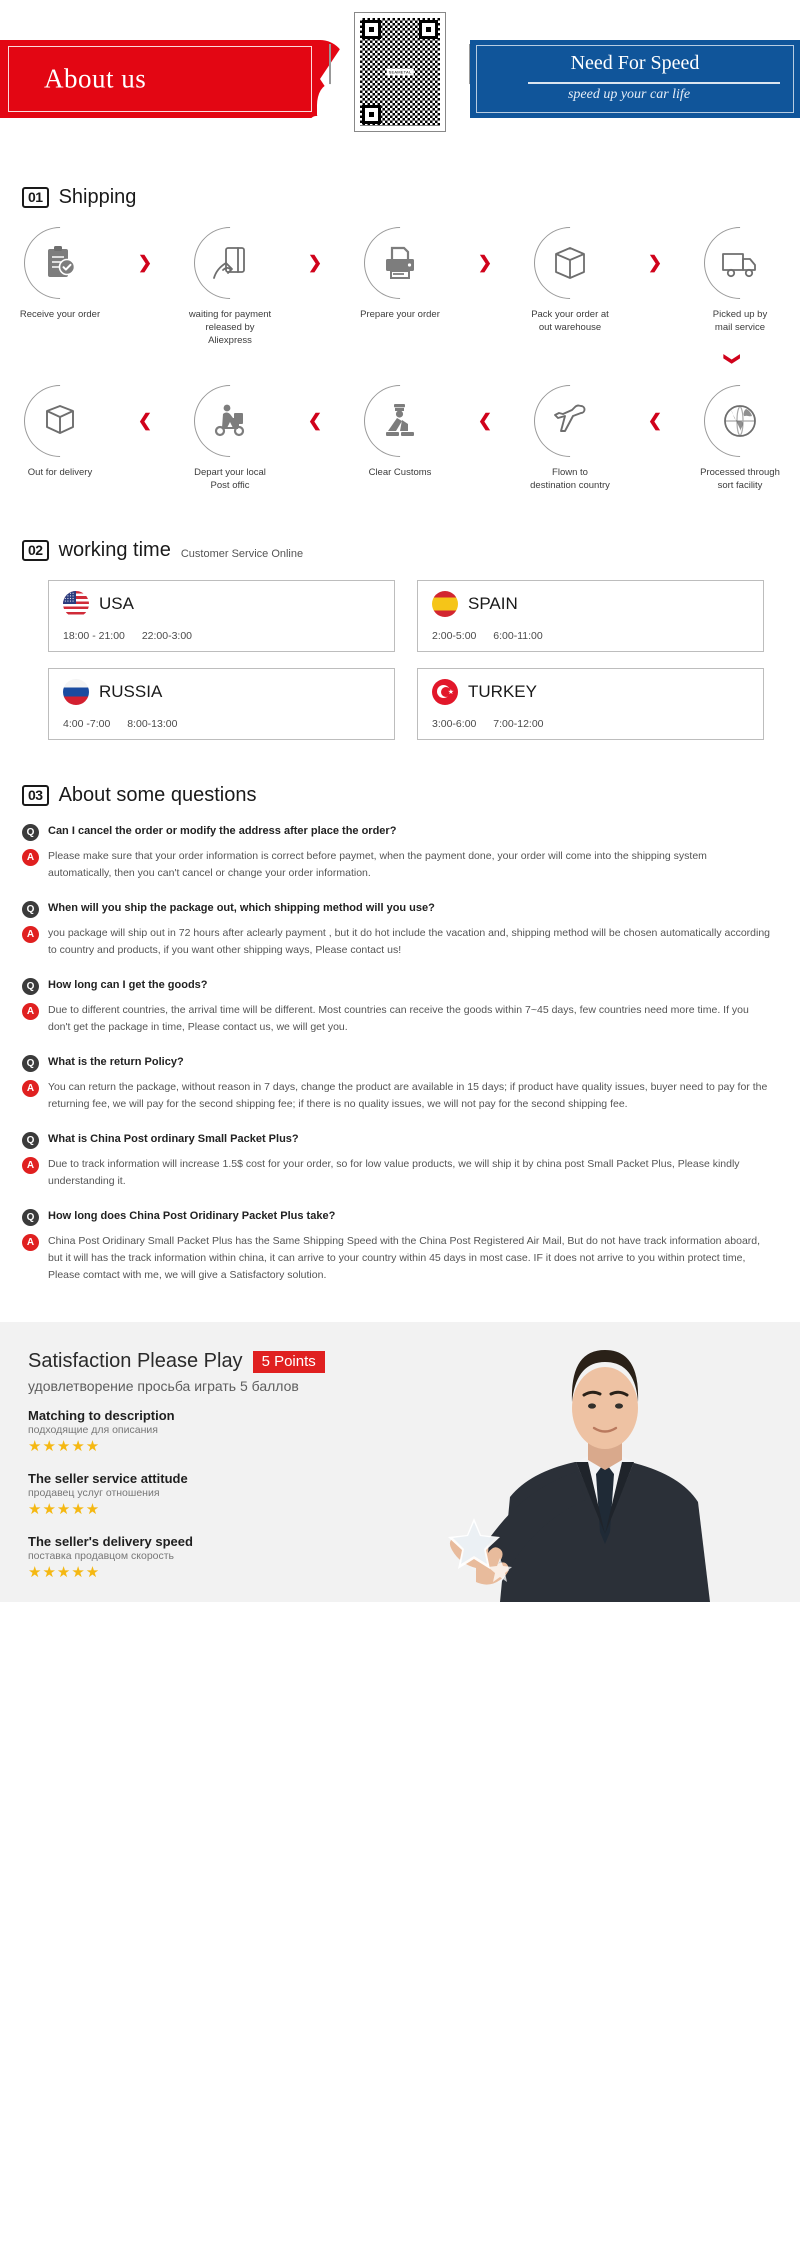 The height and width of the screenshot is (2244, 800). What do you see at coordinates (740, 479) in the screenshot?
I see `step-label: Processed through sort facility` at bounding box center [740, 479].